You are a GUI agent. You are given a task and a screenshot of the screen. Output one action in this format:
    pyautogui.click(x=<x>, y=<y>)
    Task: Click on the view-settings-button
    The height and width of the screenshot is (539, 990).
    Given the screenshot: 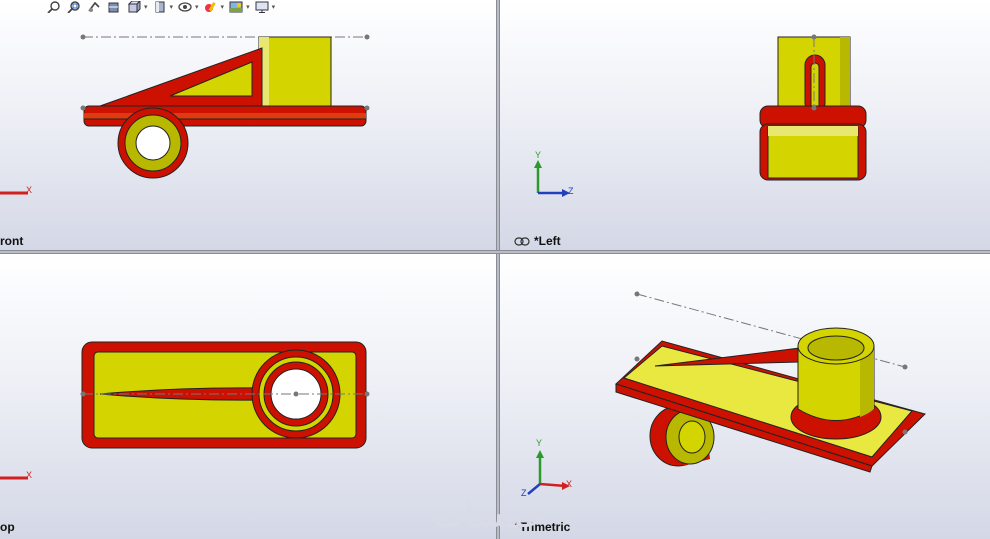 What is the action you would take?
    pyautogui.click(x=262, y=7)
    